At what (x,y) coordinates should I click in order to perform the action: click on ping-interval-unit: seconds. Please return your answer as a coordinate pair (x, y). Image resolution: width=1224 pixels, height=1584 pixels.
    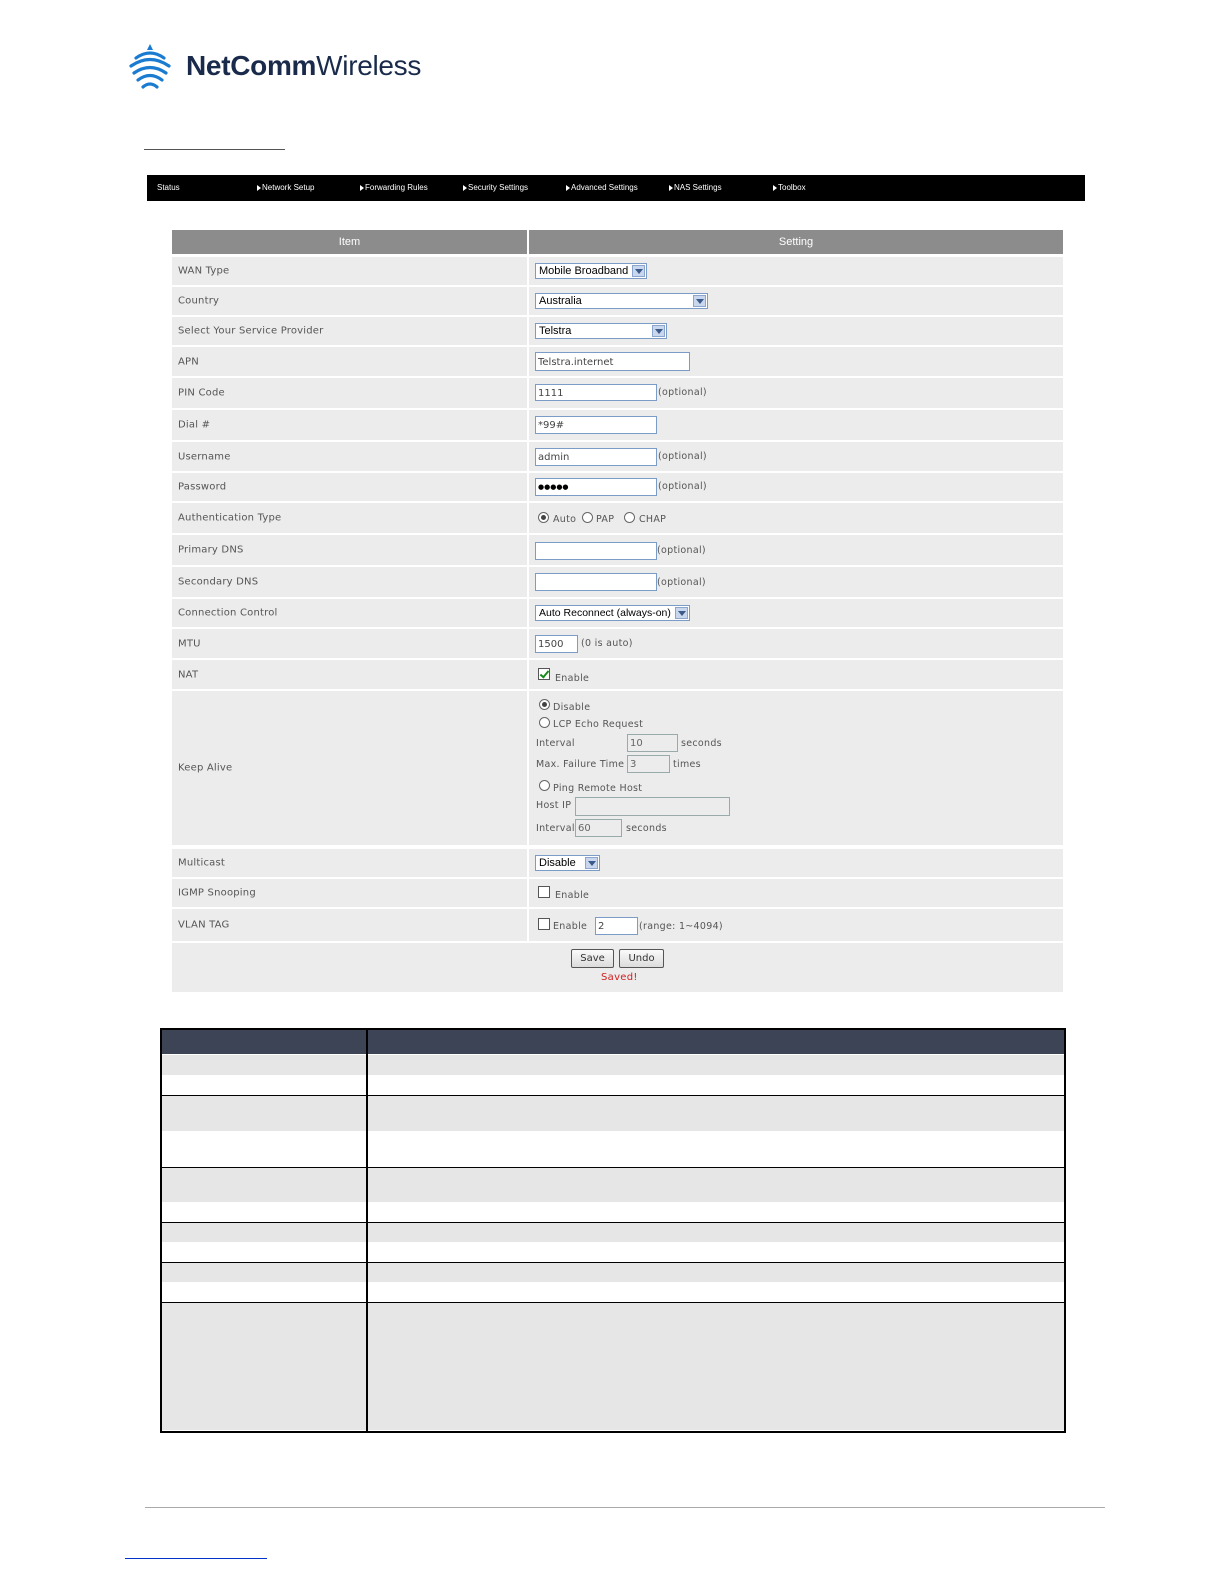
    Looking at the image, I should click on (646, 828).